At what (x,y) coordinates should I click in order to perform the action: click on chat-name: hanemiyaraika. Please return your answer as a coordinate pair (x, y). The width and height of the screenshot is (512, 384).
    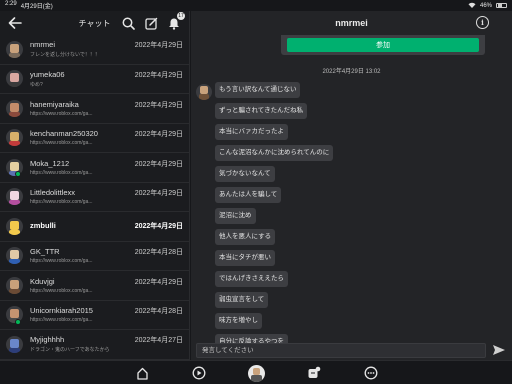
    Looking at the image, I should click on (54, 104).